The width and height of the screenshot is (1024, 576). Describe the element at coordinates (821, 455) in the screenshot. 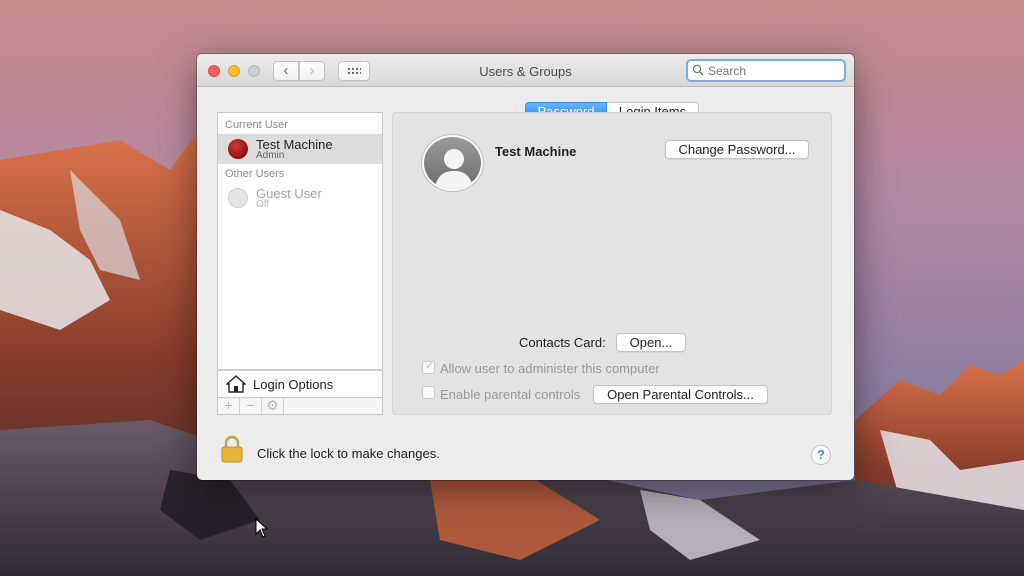

I see `help-button: ?` at that location.